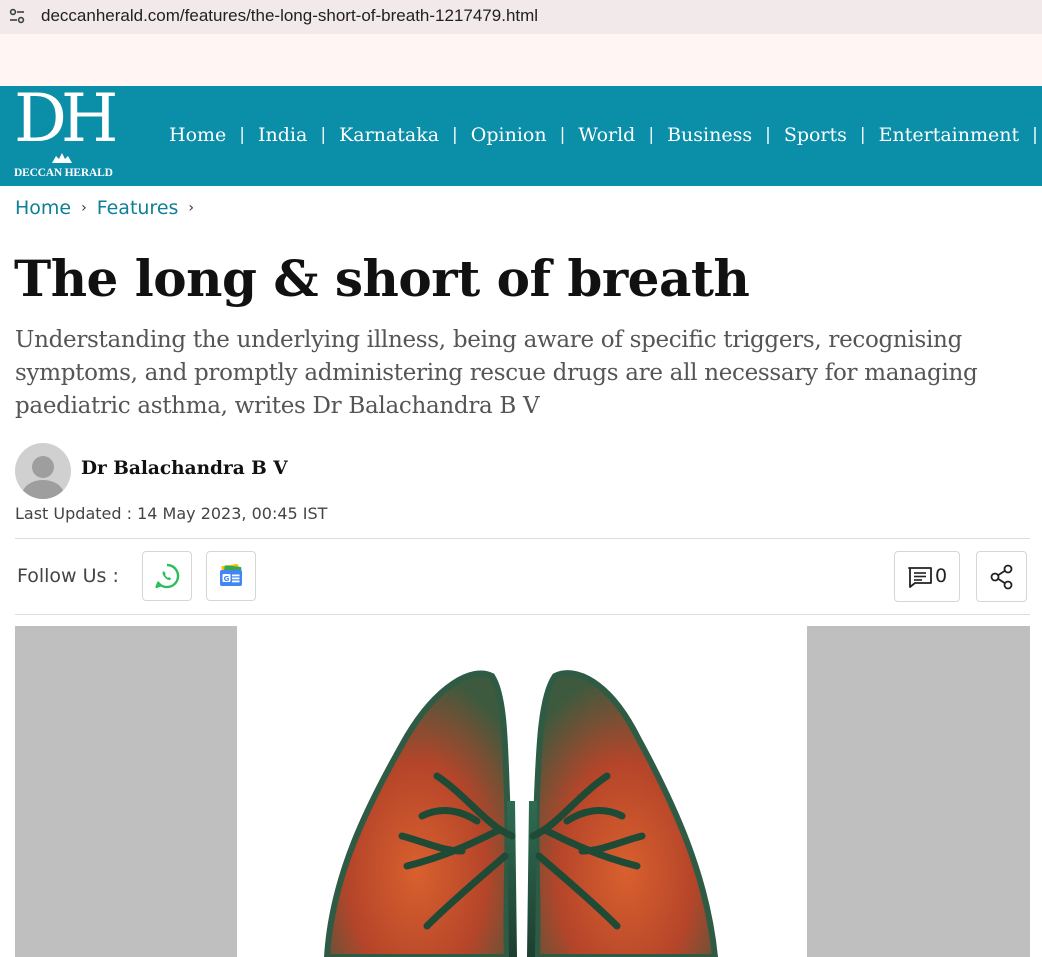 The width and height of the screenshot is (1042, 957). What do you see at coordinates (138, 208) in the screenshot?
I see `breadcrumb-features: Features` at bounding box center [138, 208].